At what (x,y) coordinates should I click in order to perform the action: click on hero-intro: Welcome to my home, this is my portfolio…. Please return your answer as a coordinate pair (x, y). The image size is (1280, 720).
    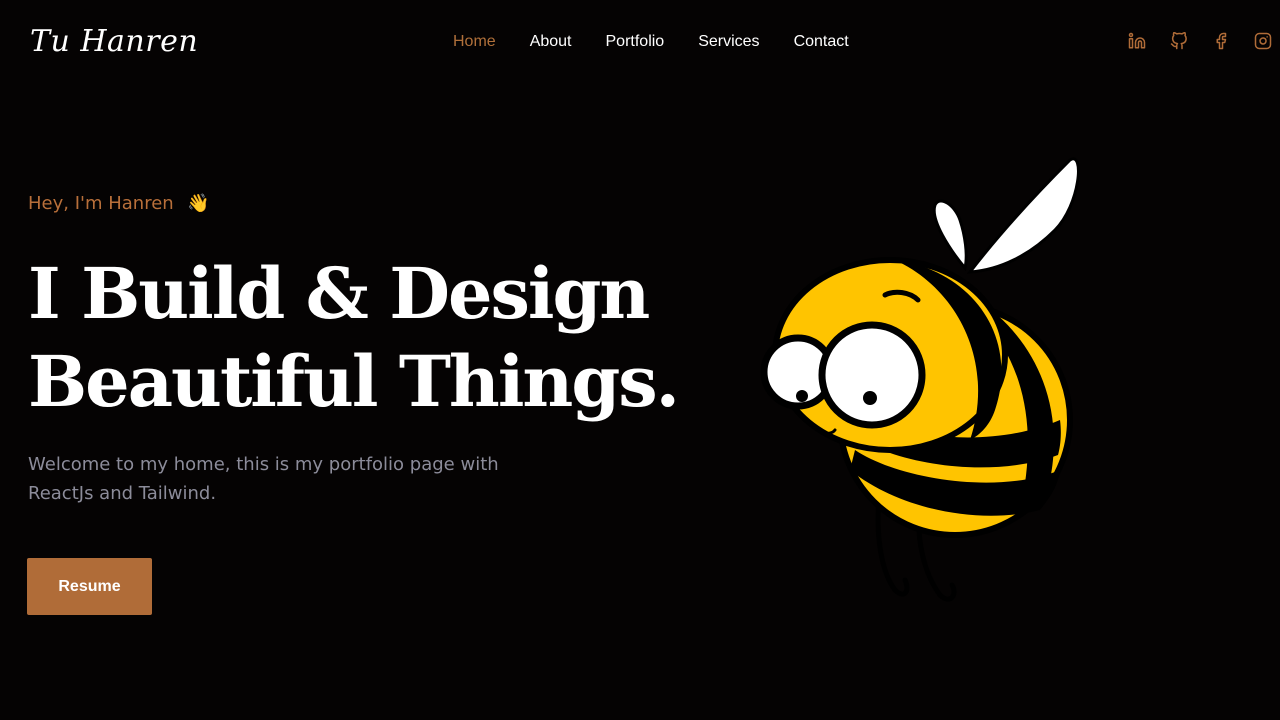
    Looking at the image, I should click on (263, 479).